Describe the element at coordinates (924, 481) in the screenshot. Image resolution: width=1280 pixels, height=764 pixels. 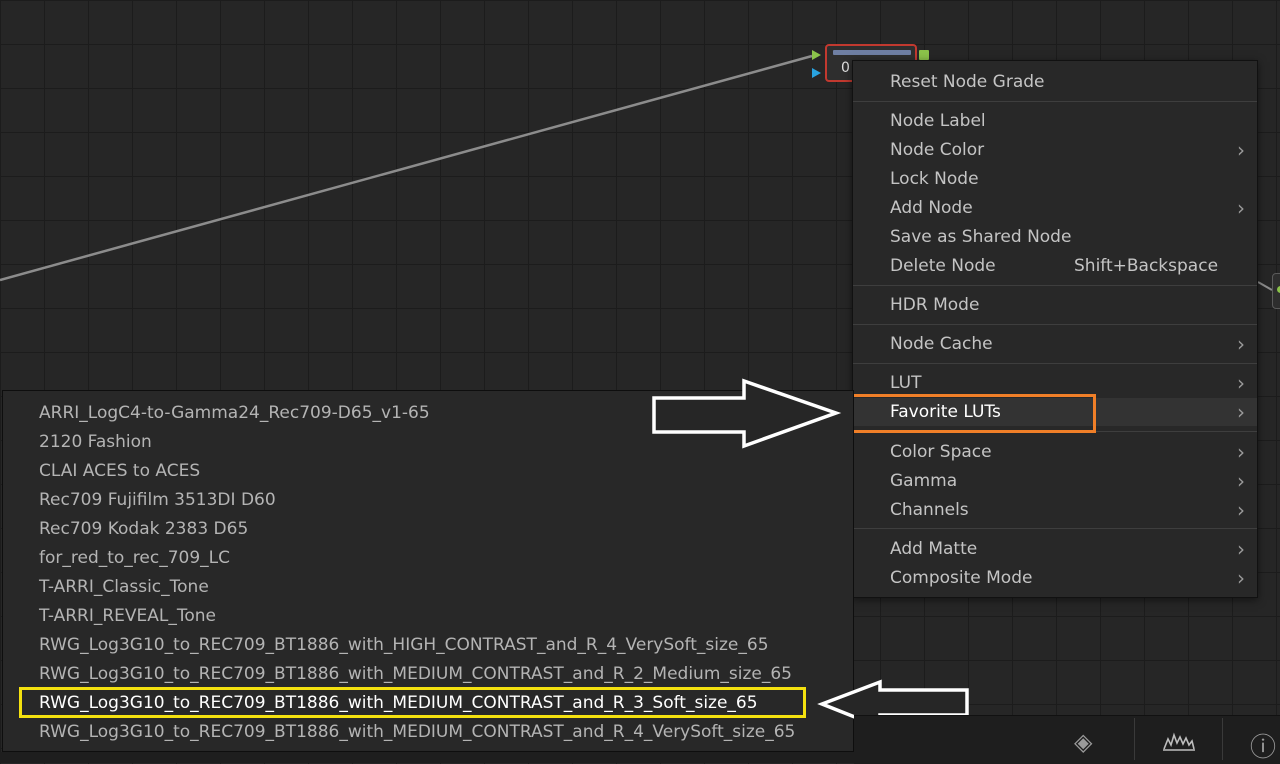
I see `menu-item-label: Gamma` at that location.